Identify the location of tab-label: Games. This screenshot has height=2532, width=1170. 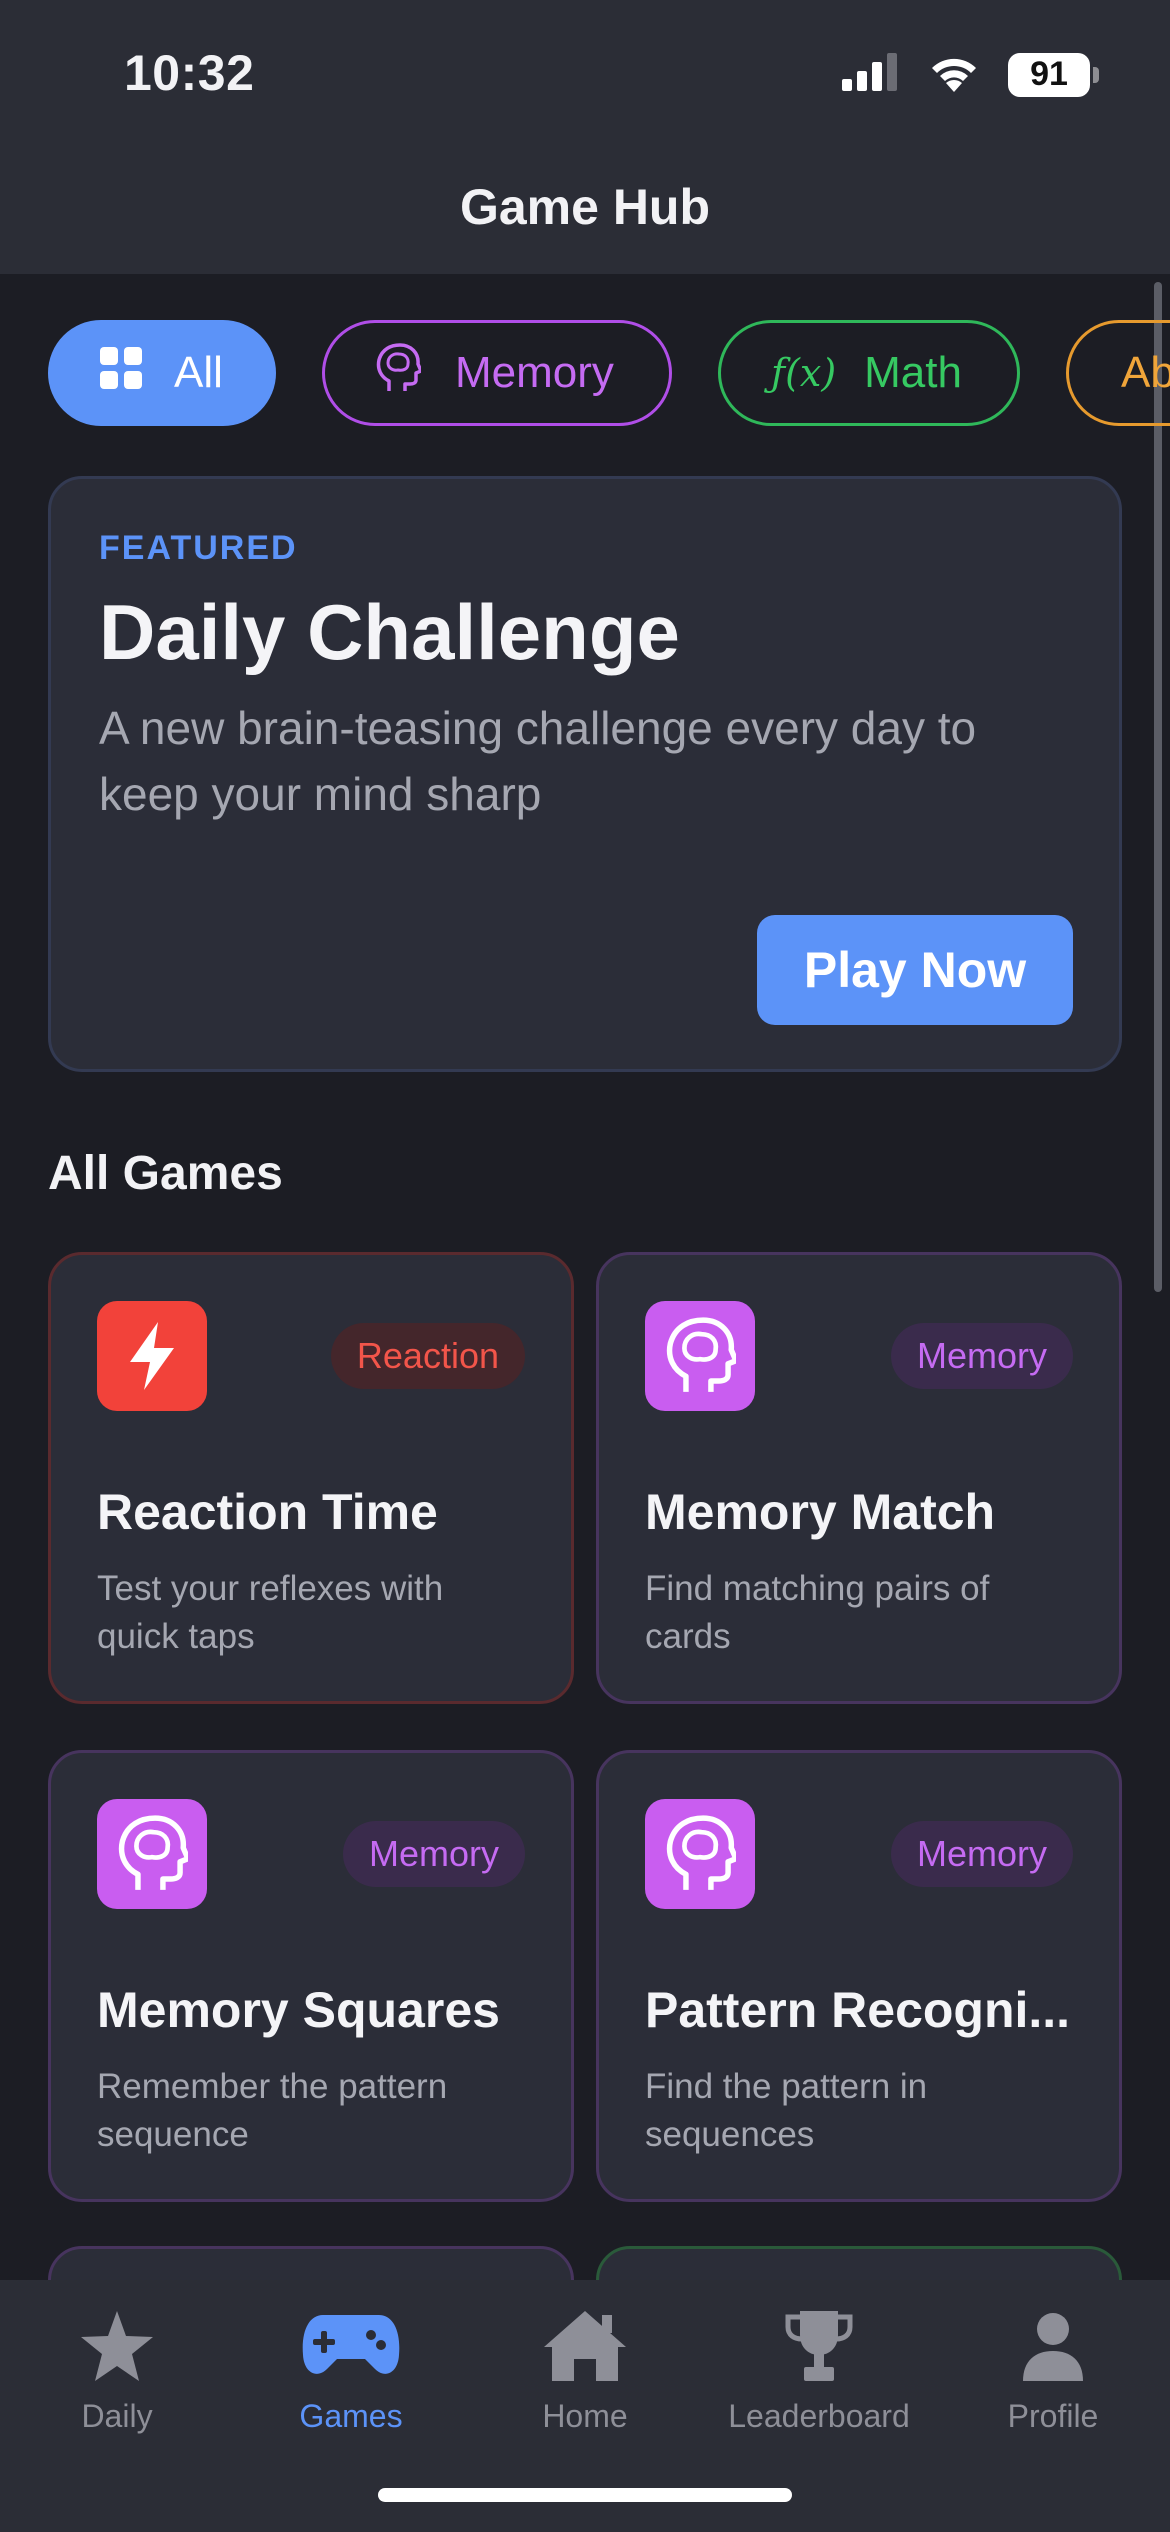
(351, 2416).